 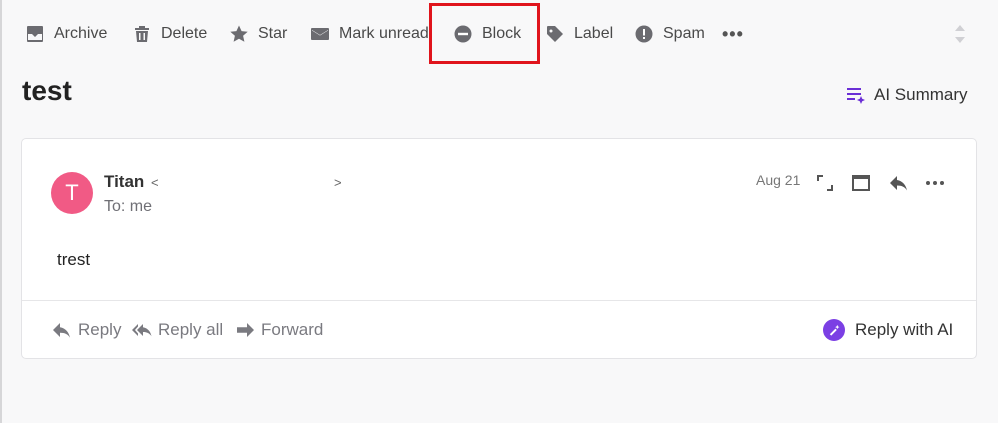 I want to click on delete-button: Delete, so click(x=169, y=34).